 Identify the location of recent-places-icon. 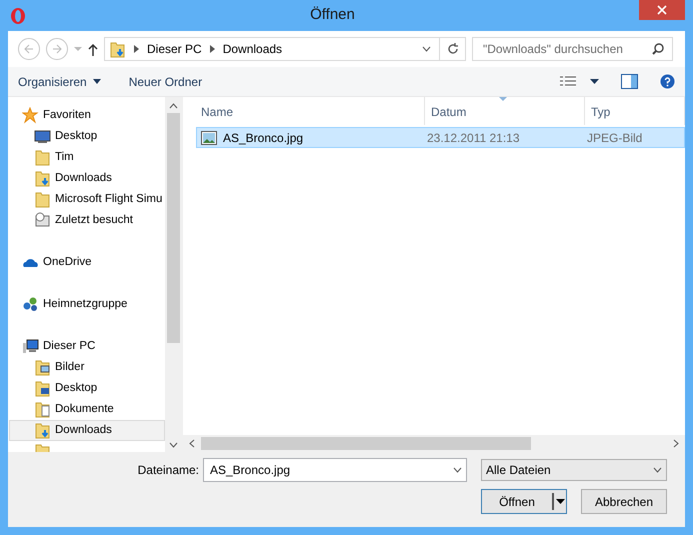
(42, 220).